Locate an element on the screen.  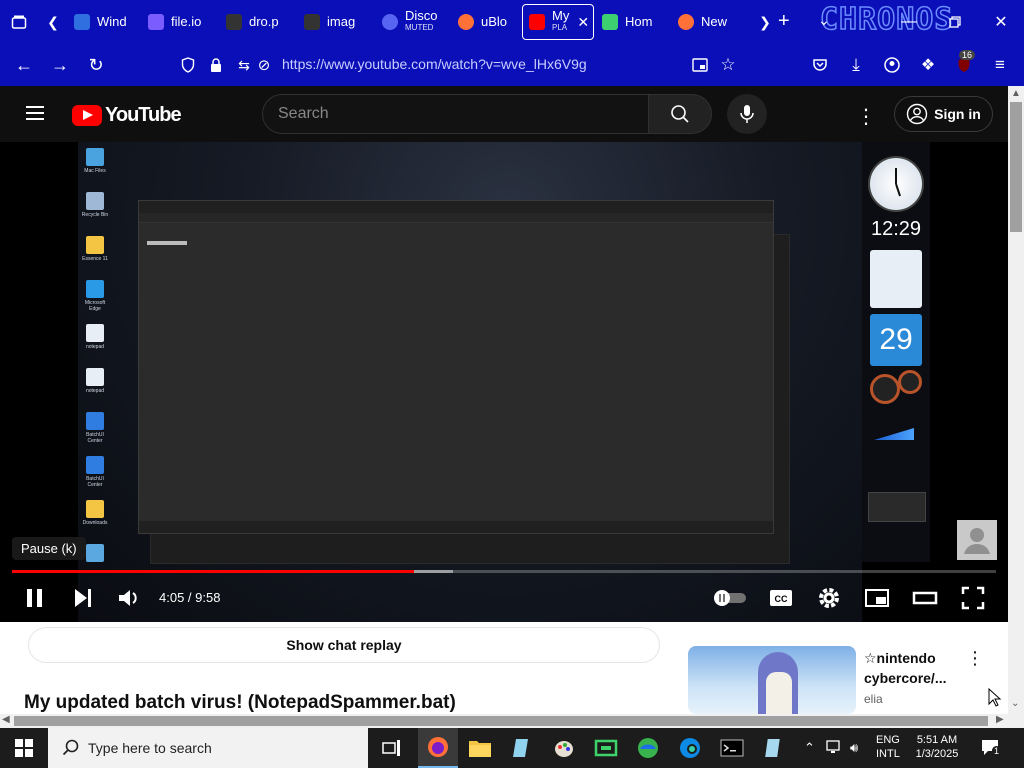
account-icon is located at coordinates (892, 65).